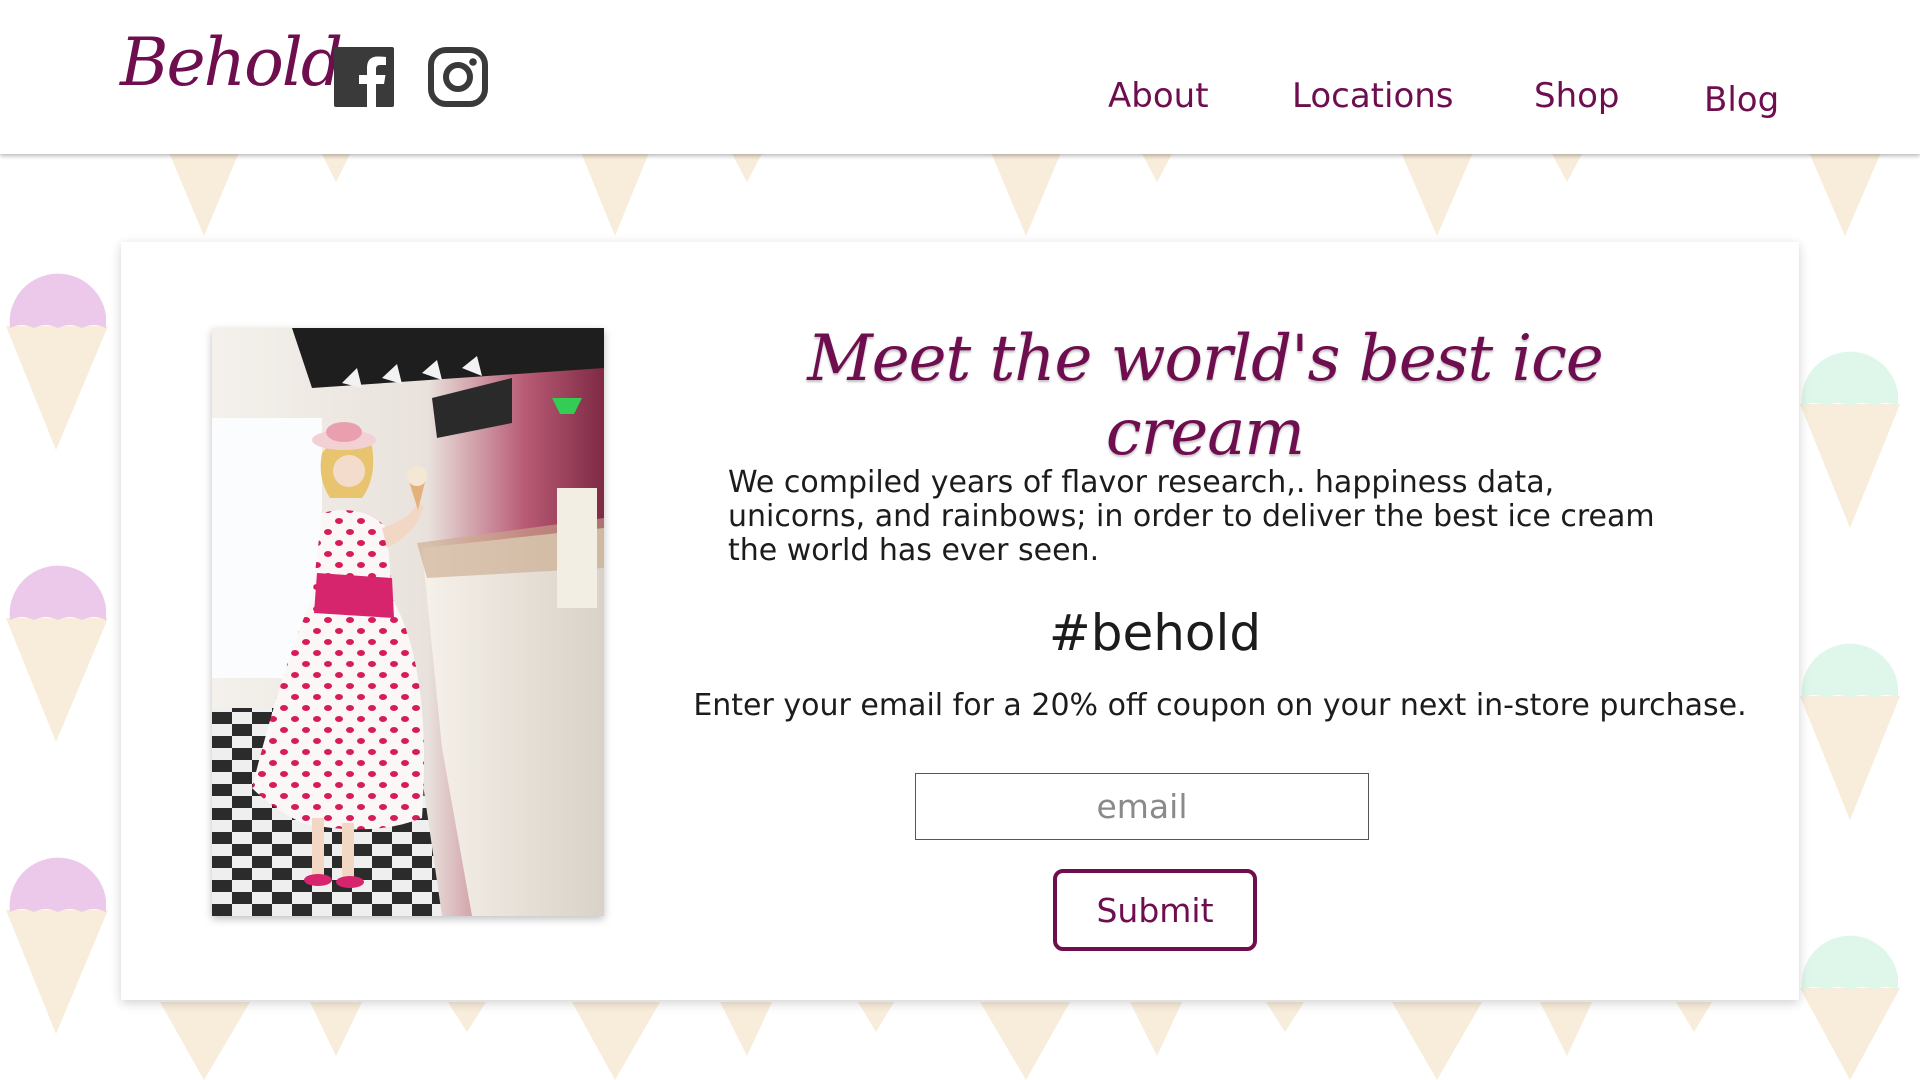  I want to click on email-input, so click(1142, 806).